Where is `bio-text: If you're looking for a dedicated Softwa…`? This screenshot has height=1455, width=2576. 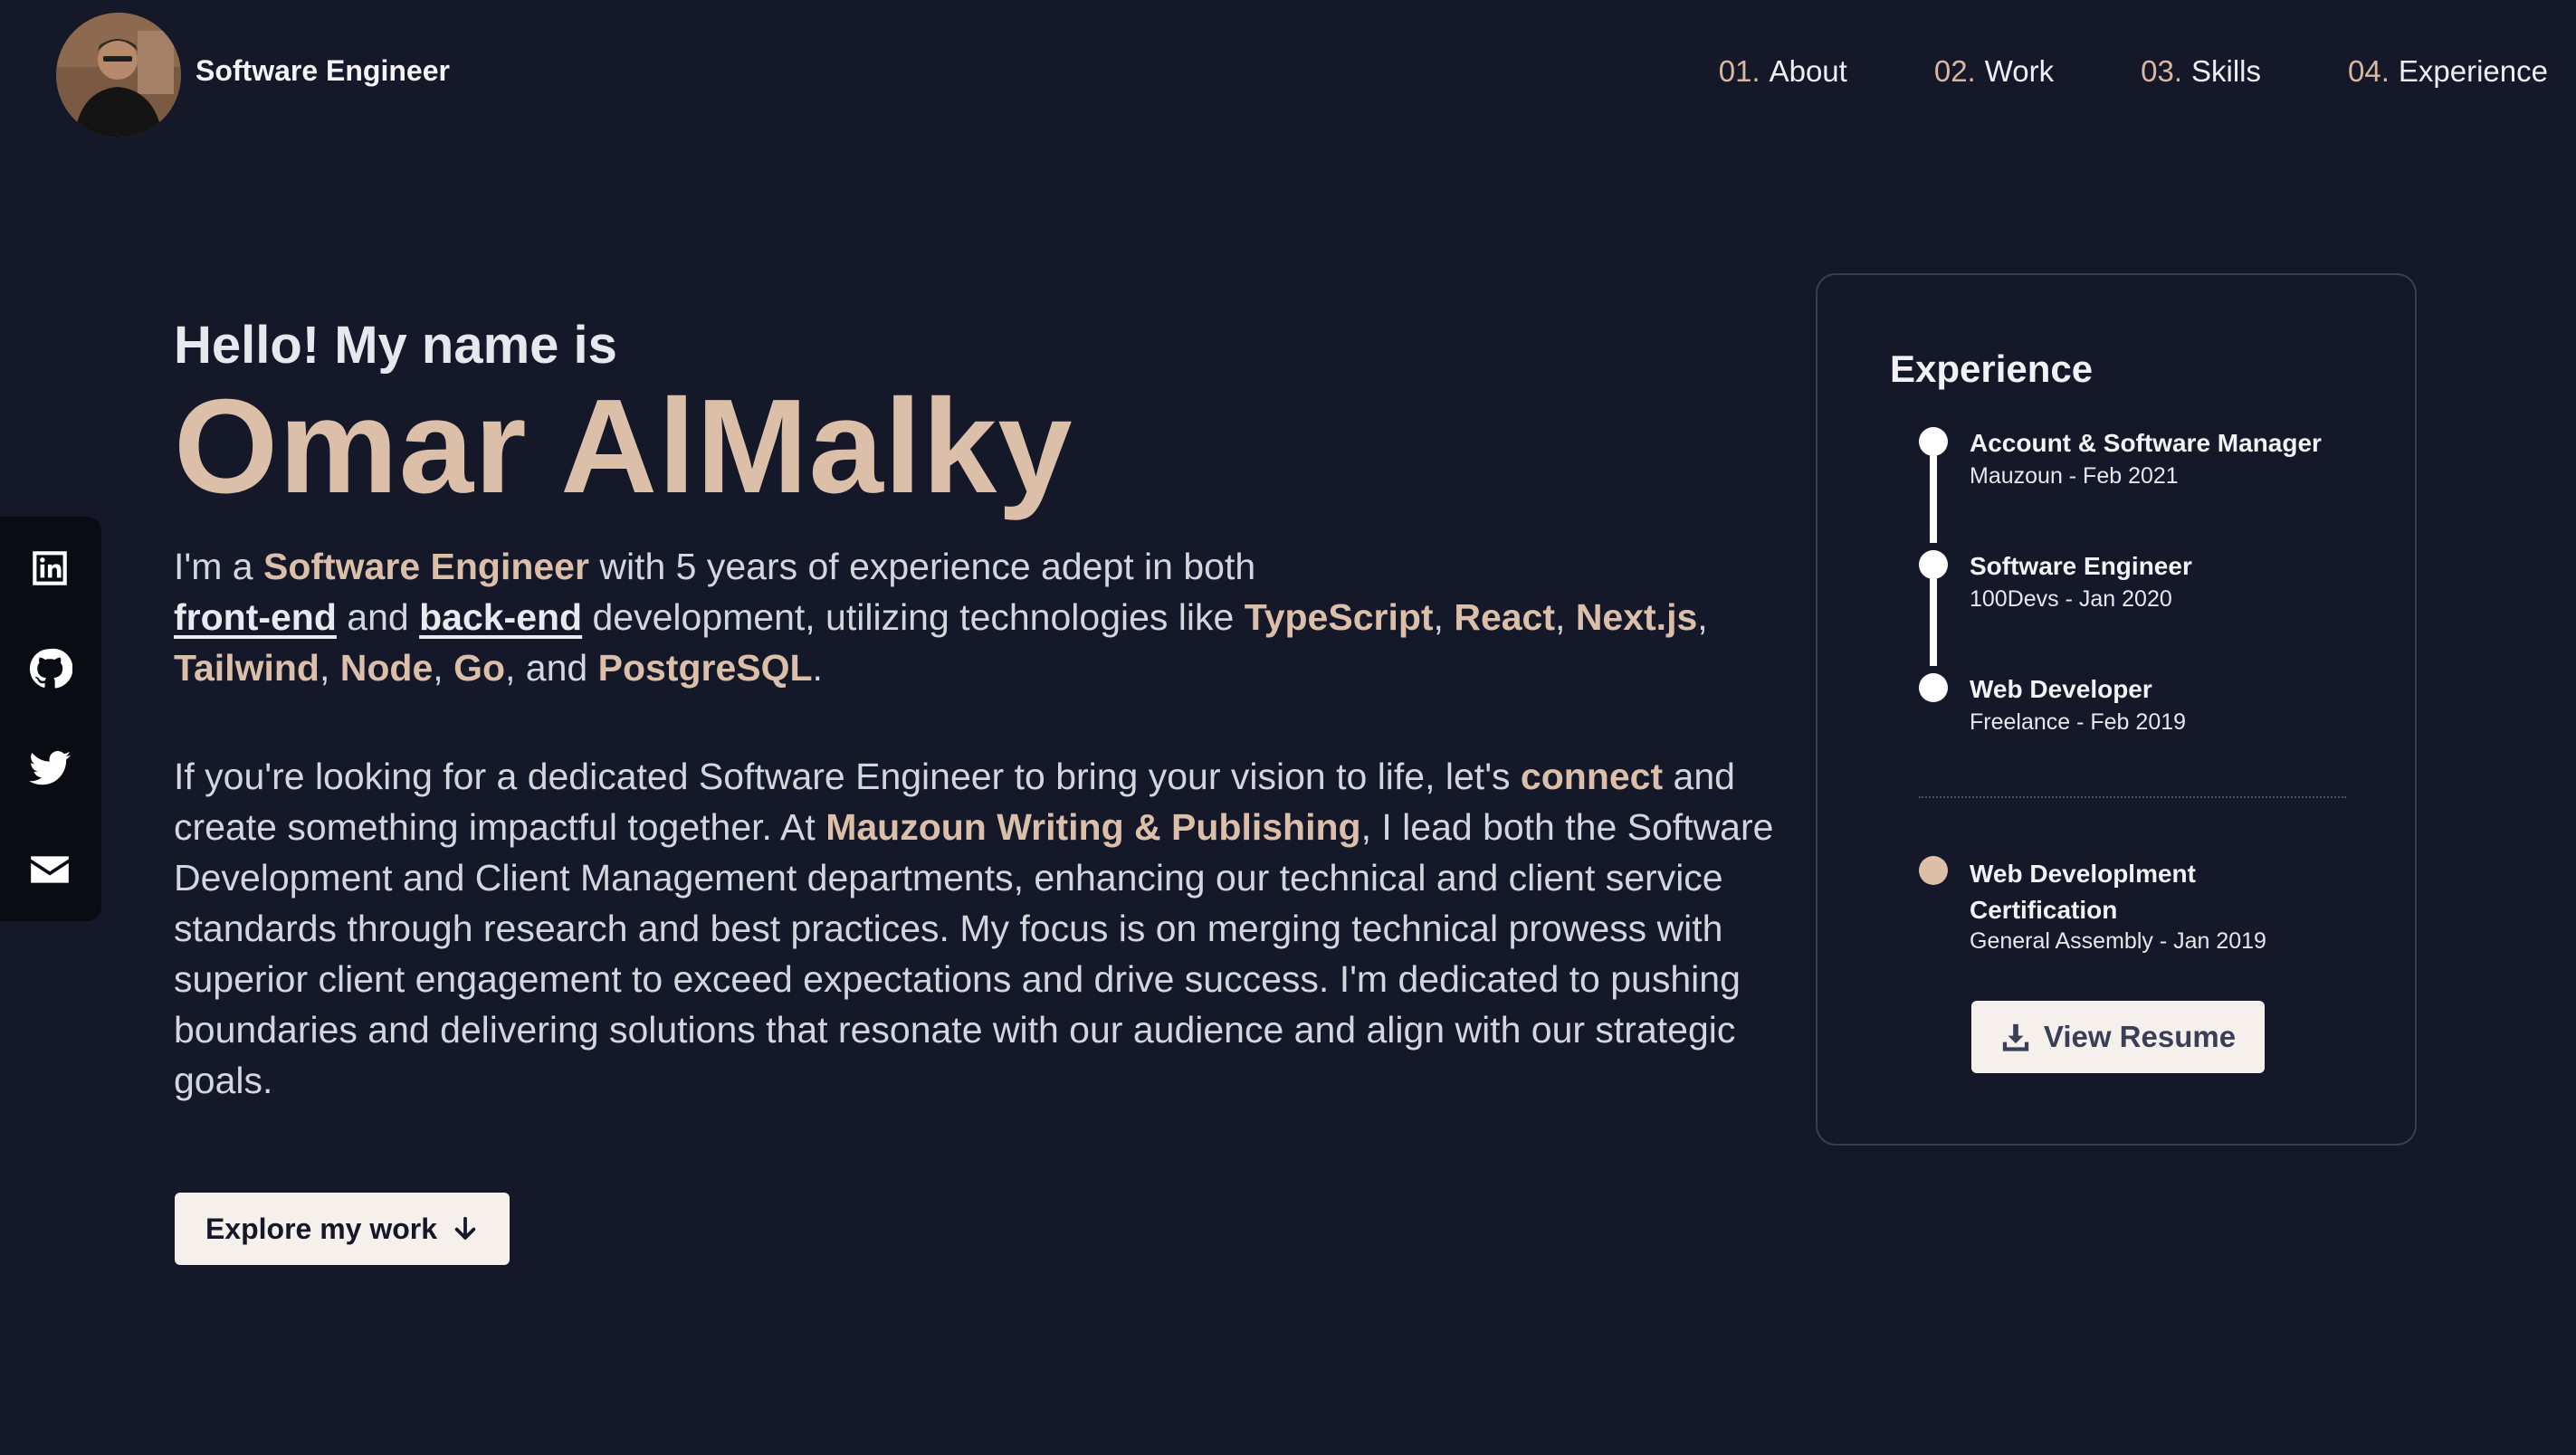
bio-text: If you're looking for a dedicated Softwa… is located at coordinates (847, 776).